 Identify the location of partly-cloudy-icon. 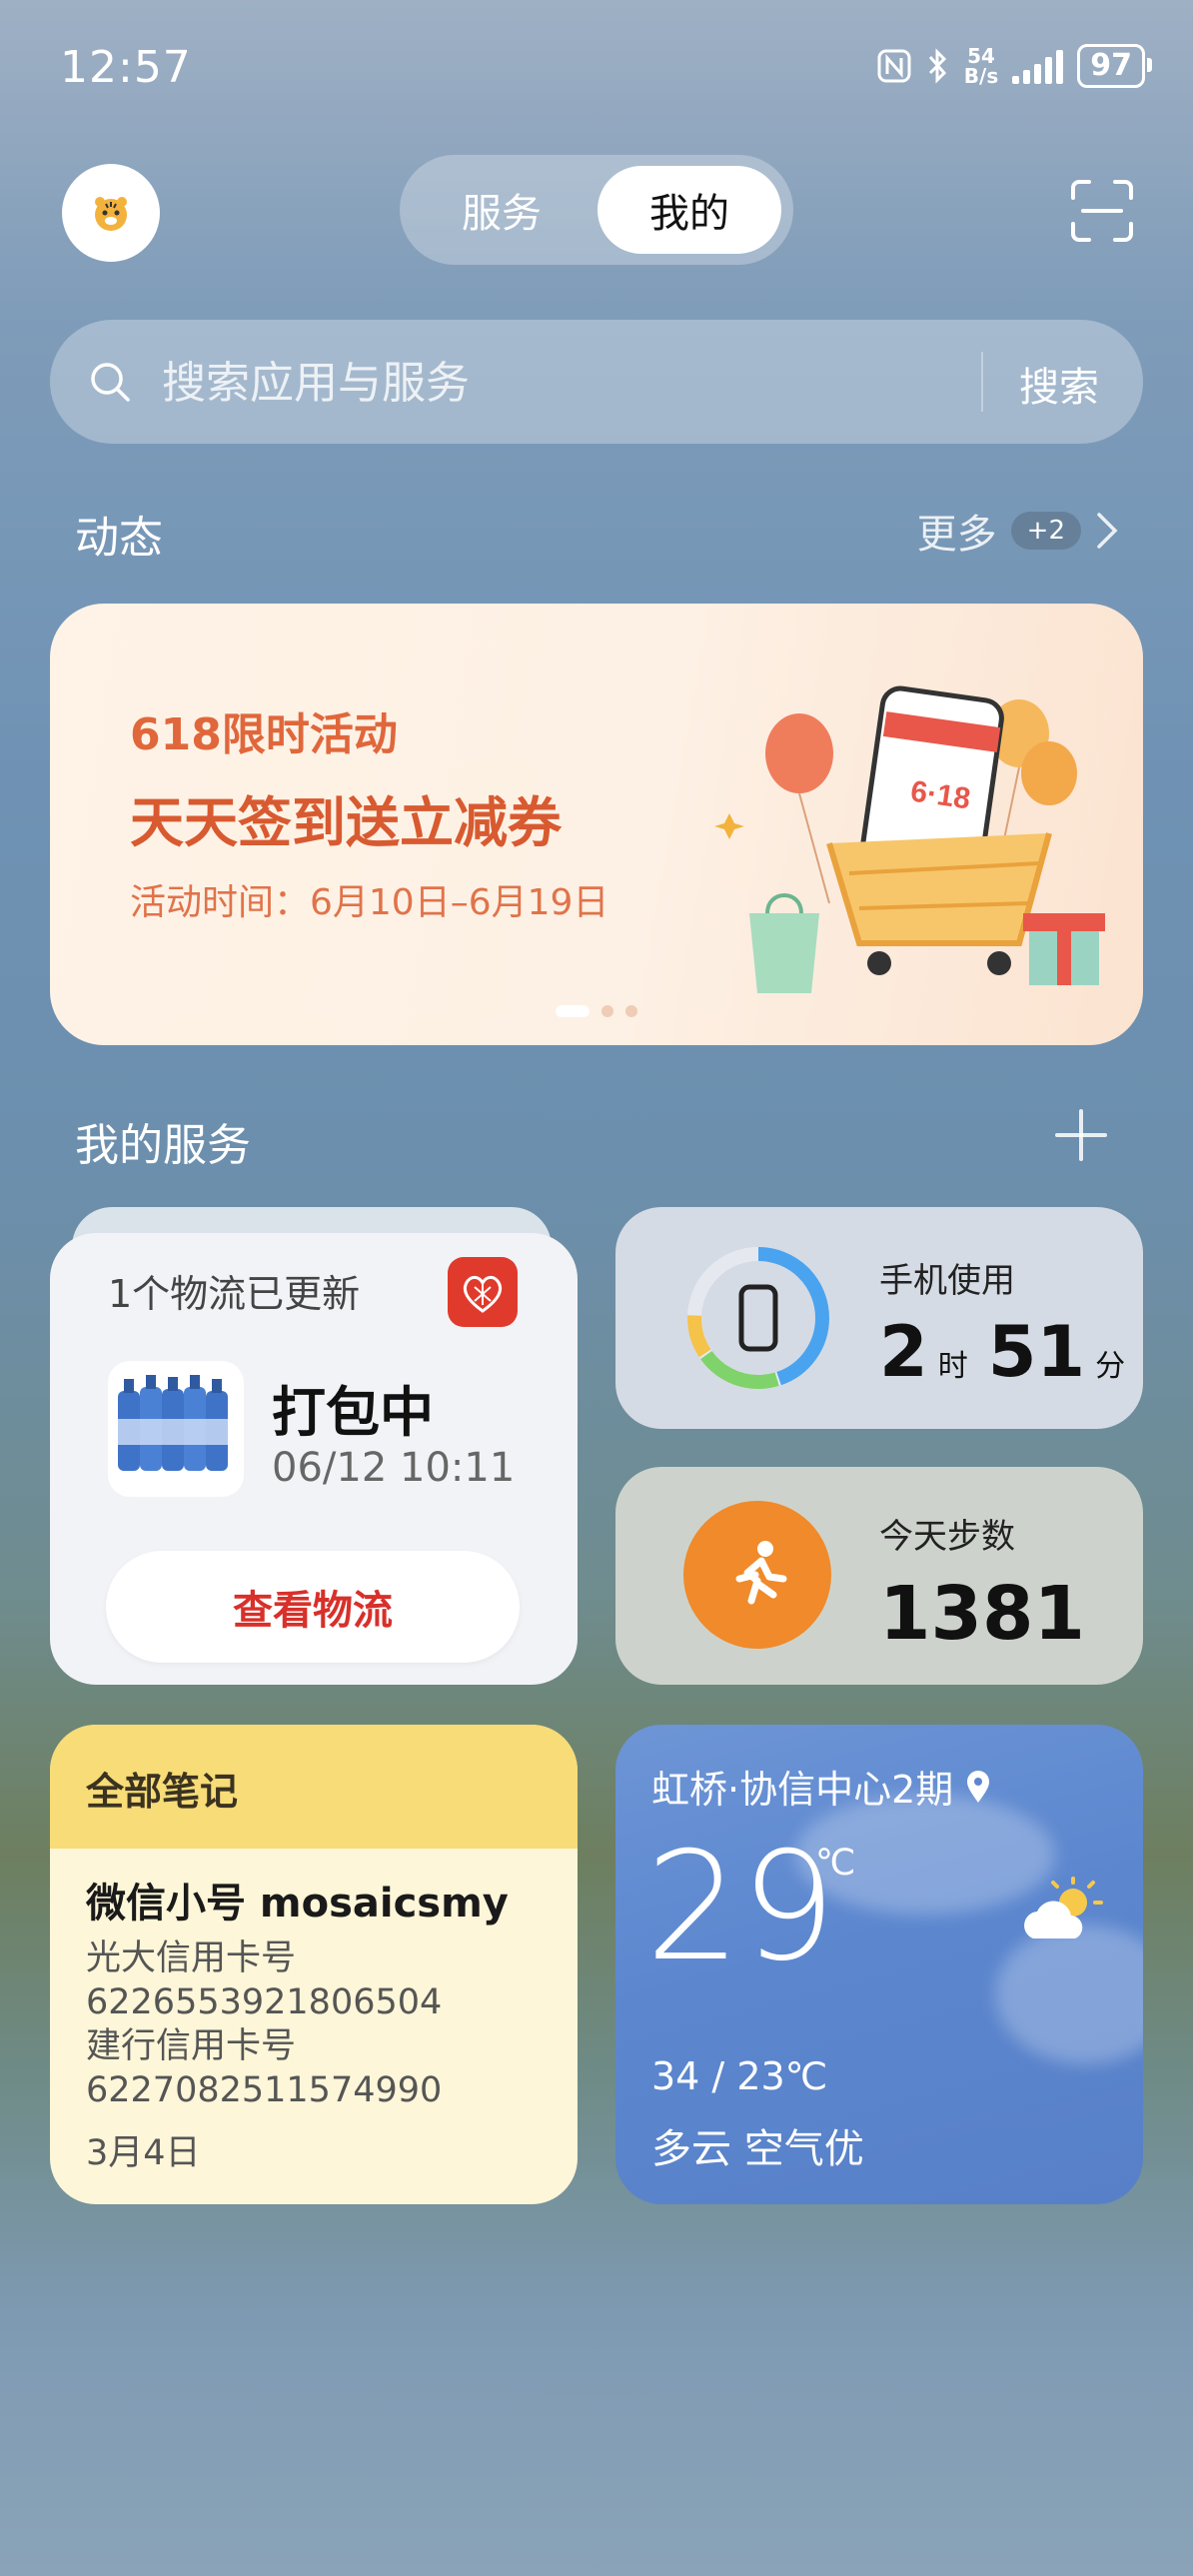
(1064, 1907).